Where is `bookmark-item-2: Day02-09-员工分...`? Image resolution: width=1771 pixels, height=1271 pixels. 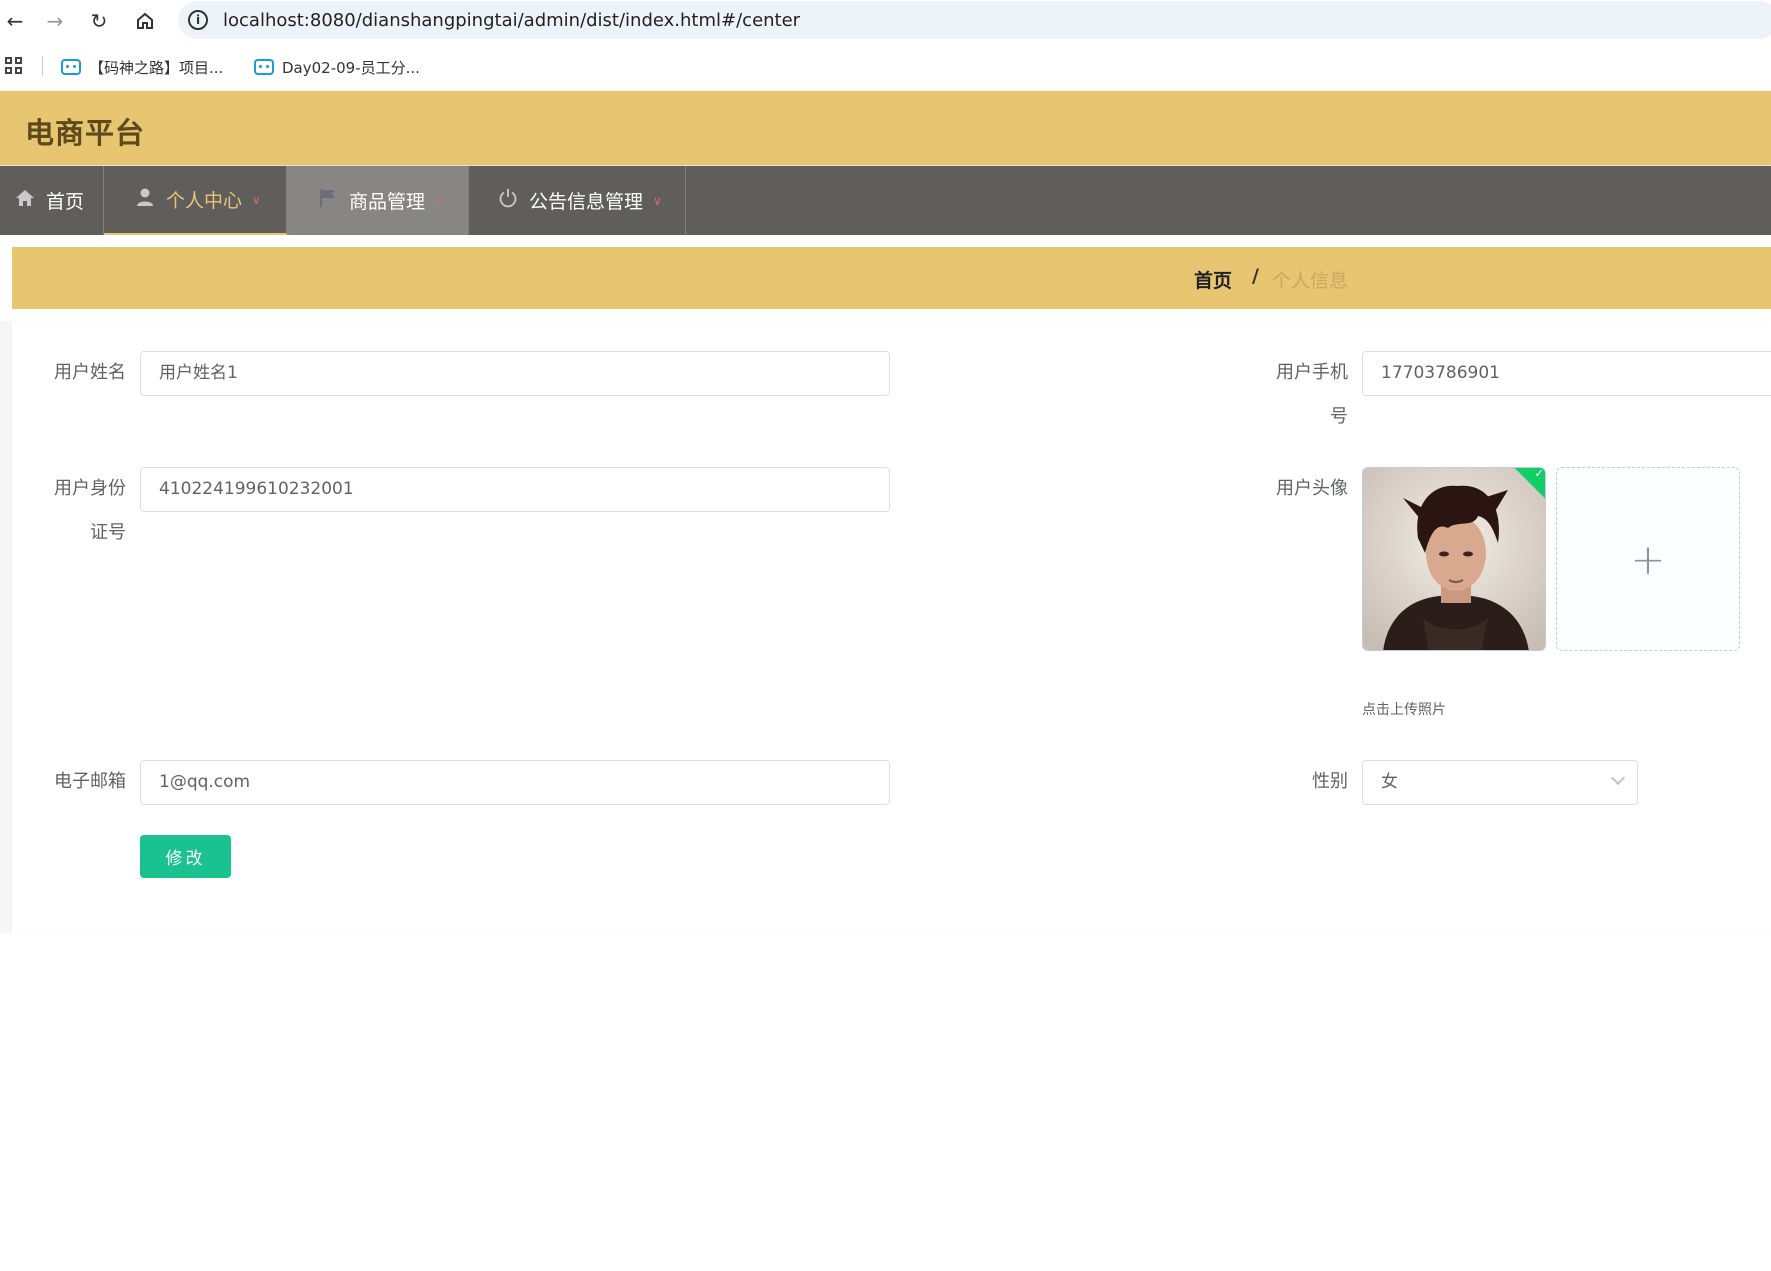
bookmark-item-2: Day02-09-员工分... is located at coordinates (337, 67).